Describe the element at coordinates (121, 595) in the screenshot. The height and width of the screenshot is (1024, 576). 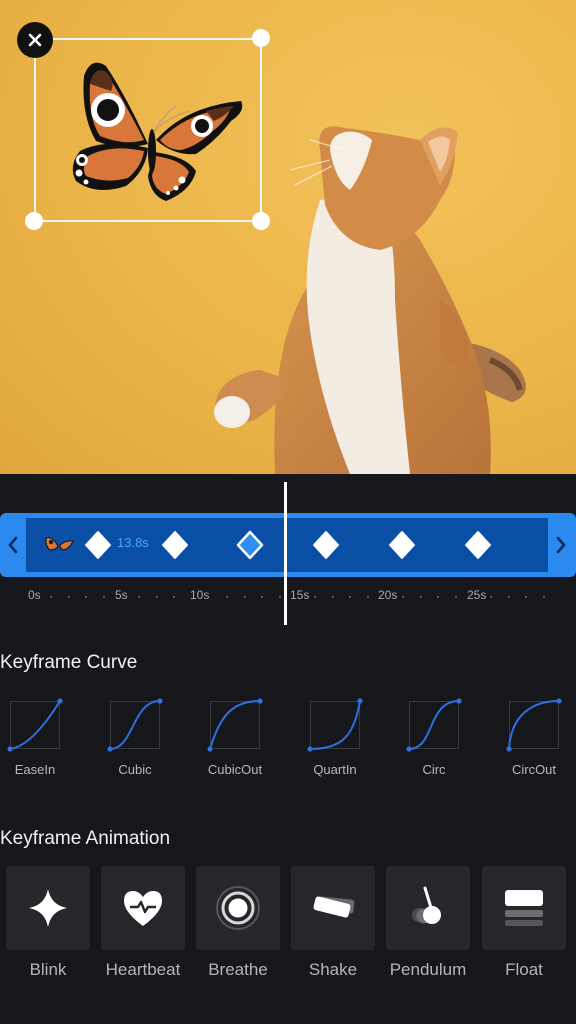
I see `ruler-label: 5s` at that location.